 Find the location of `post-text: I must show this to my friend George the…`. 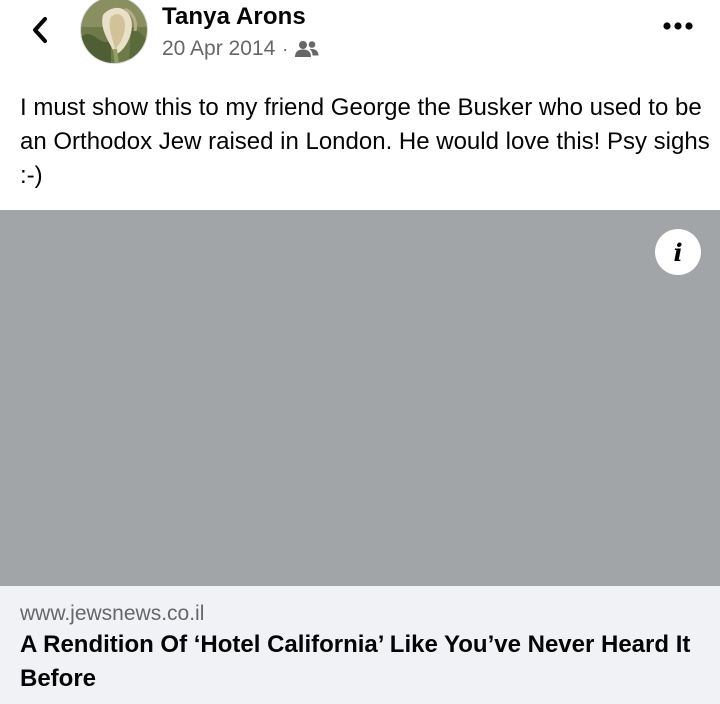

post-text: I must show this to my friend George the… is located at coordinates (365, 141).